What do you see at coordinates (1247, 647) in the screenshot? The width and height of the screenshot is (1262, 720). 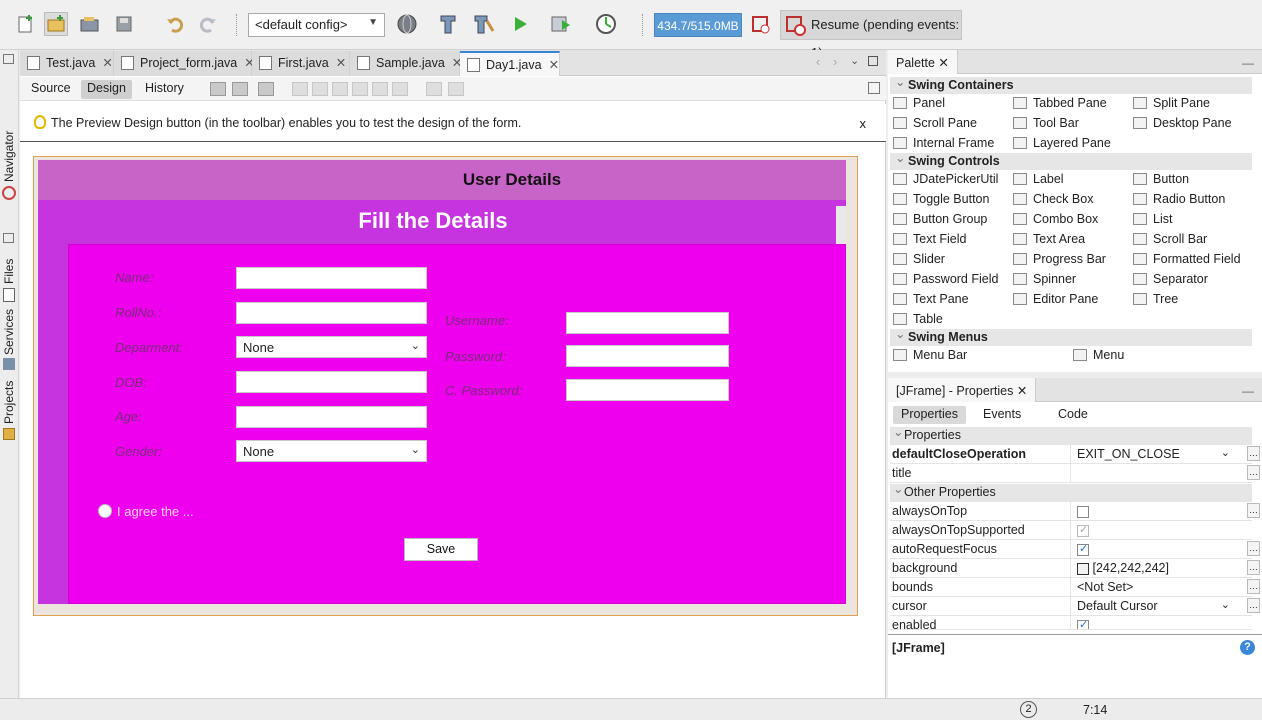 I see `help-icon: ?` at bounding box center [1247, 647].